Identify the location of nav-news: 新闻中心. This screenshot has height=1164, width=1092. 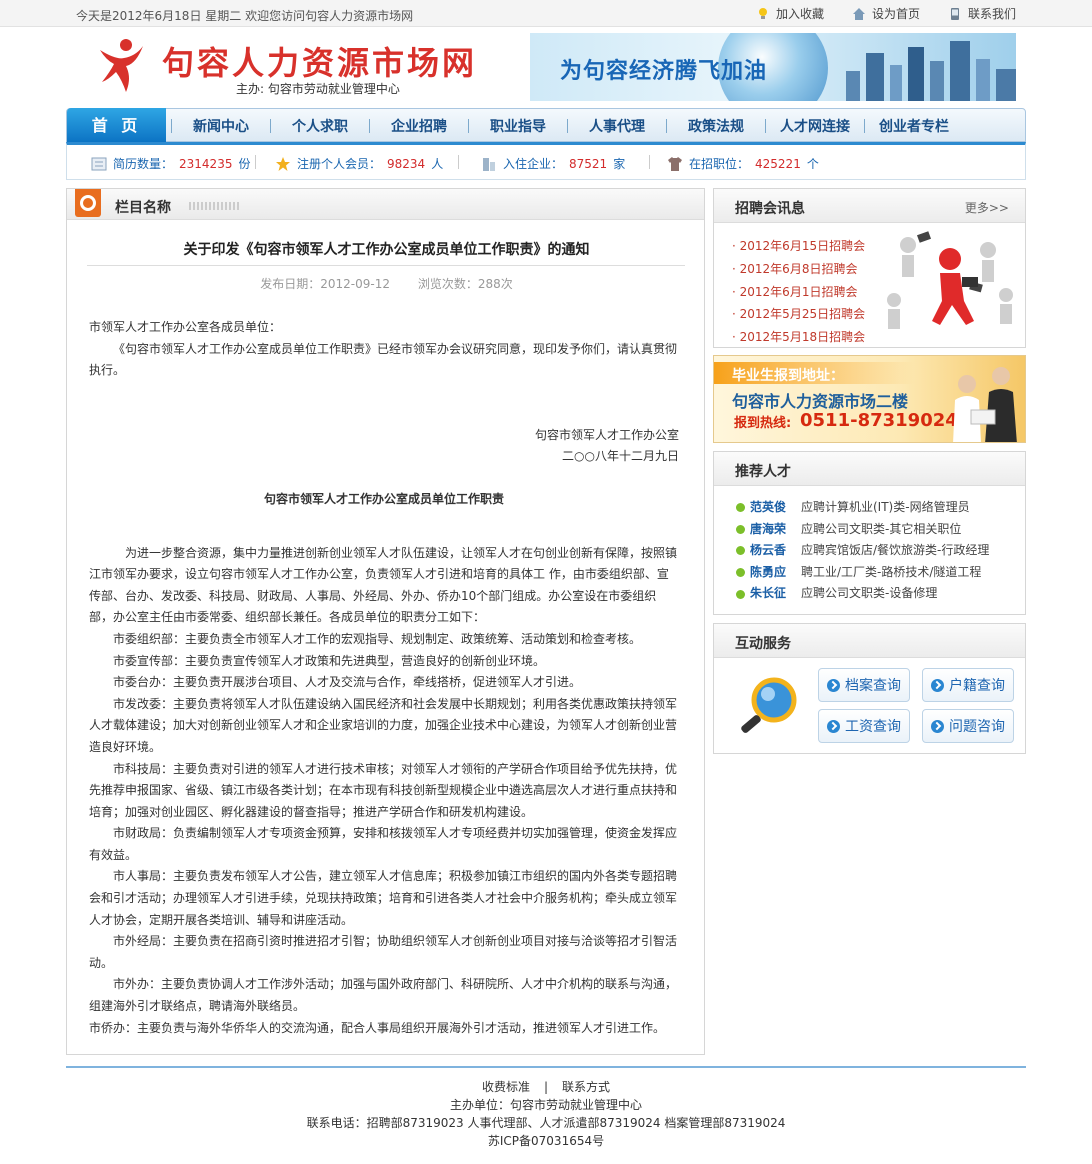
(221, 126).